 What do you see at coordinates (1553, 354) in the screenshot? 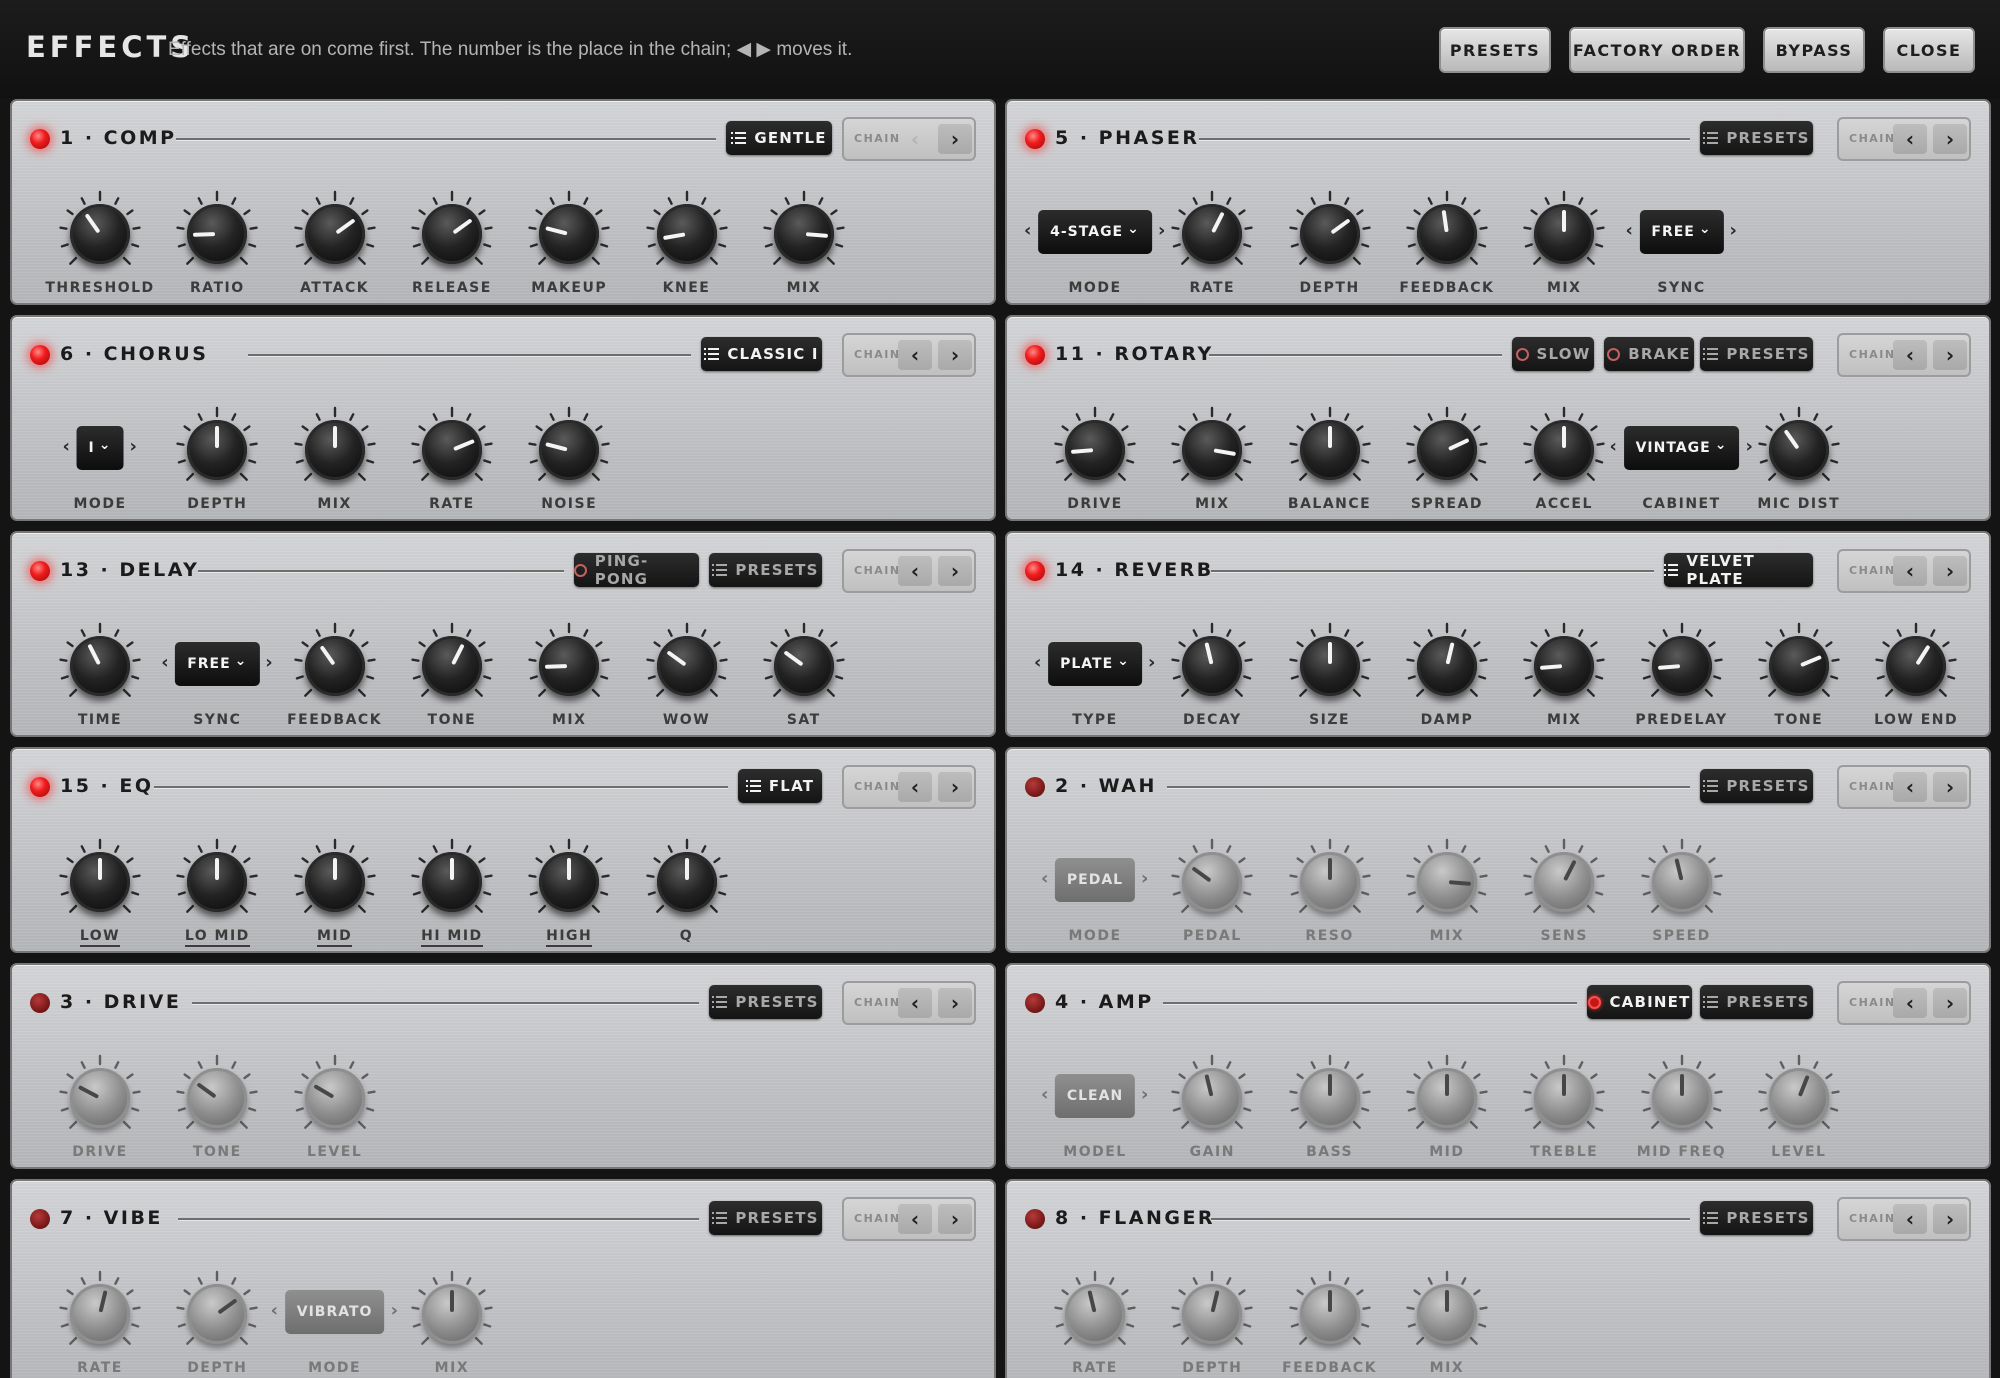
I see `toggle-button-slow: SLOW` at bounding box center [1553, 354].